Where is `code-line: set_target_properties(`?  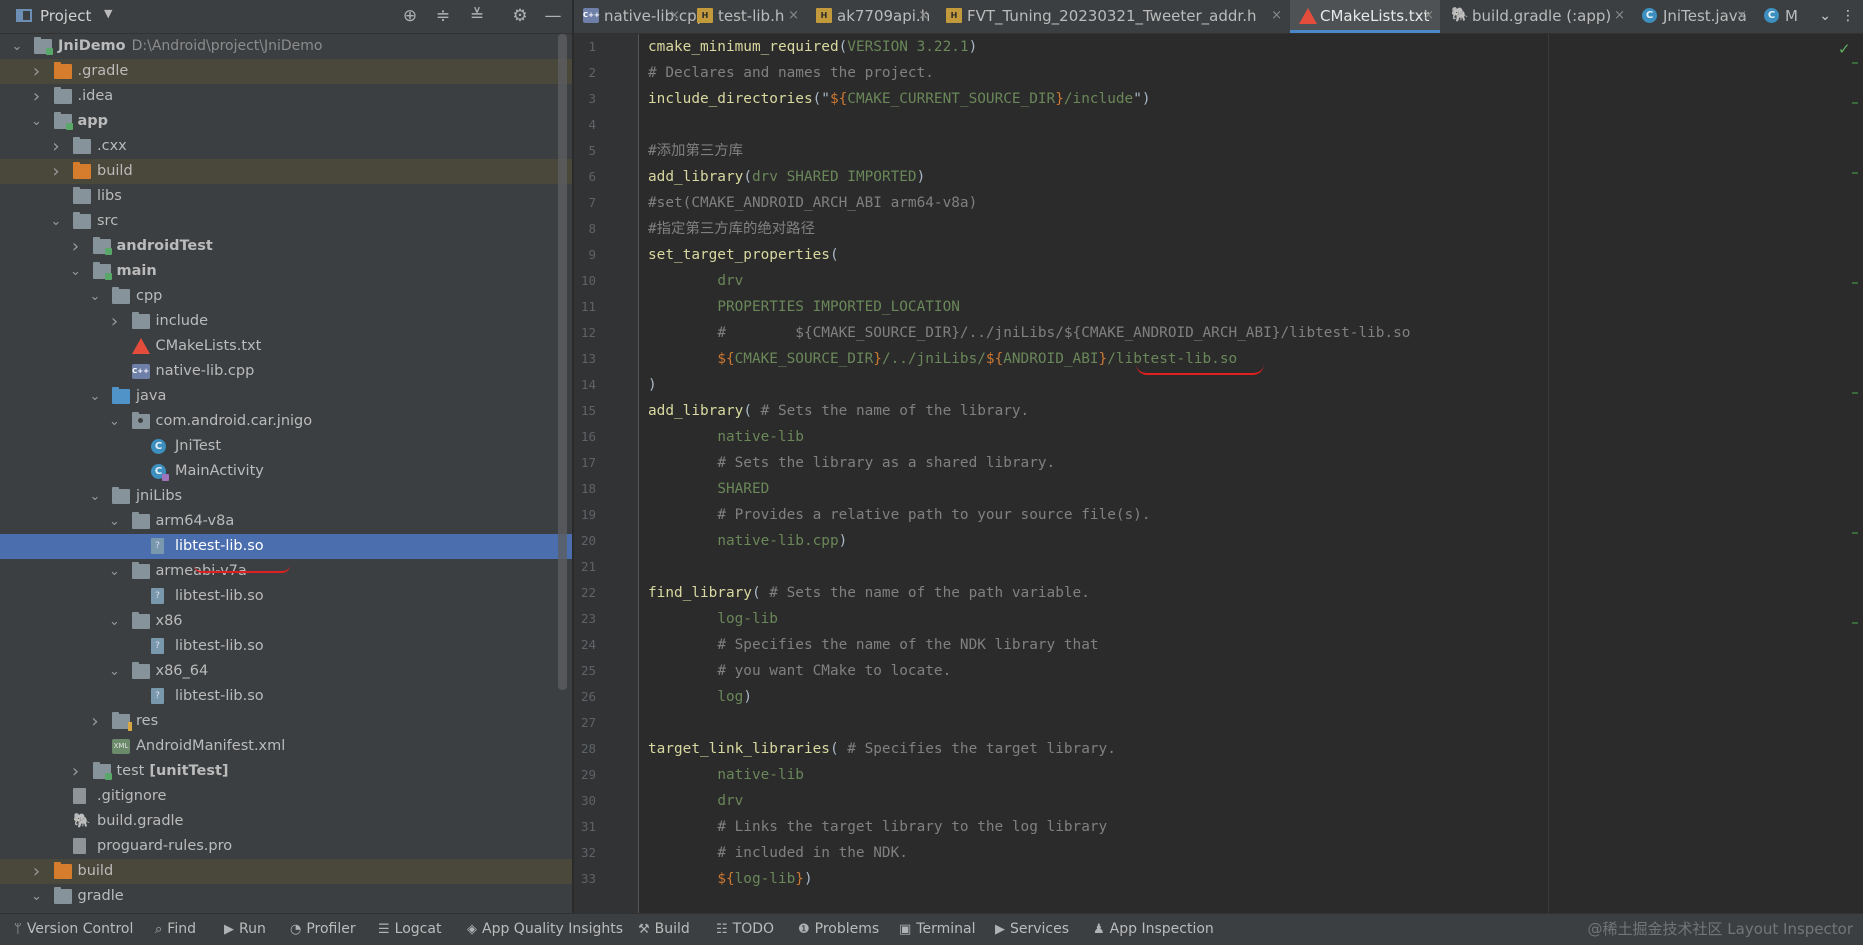
code-line: set_target_properties( is located at coordinates (743, 255).